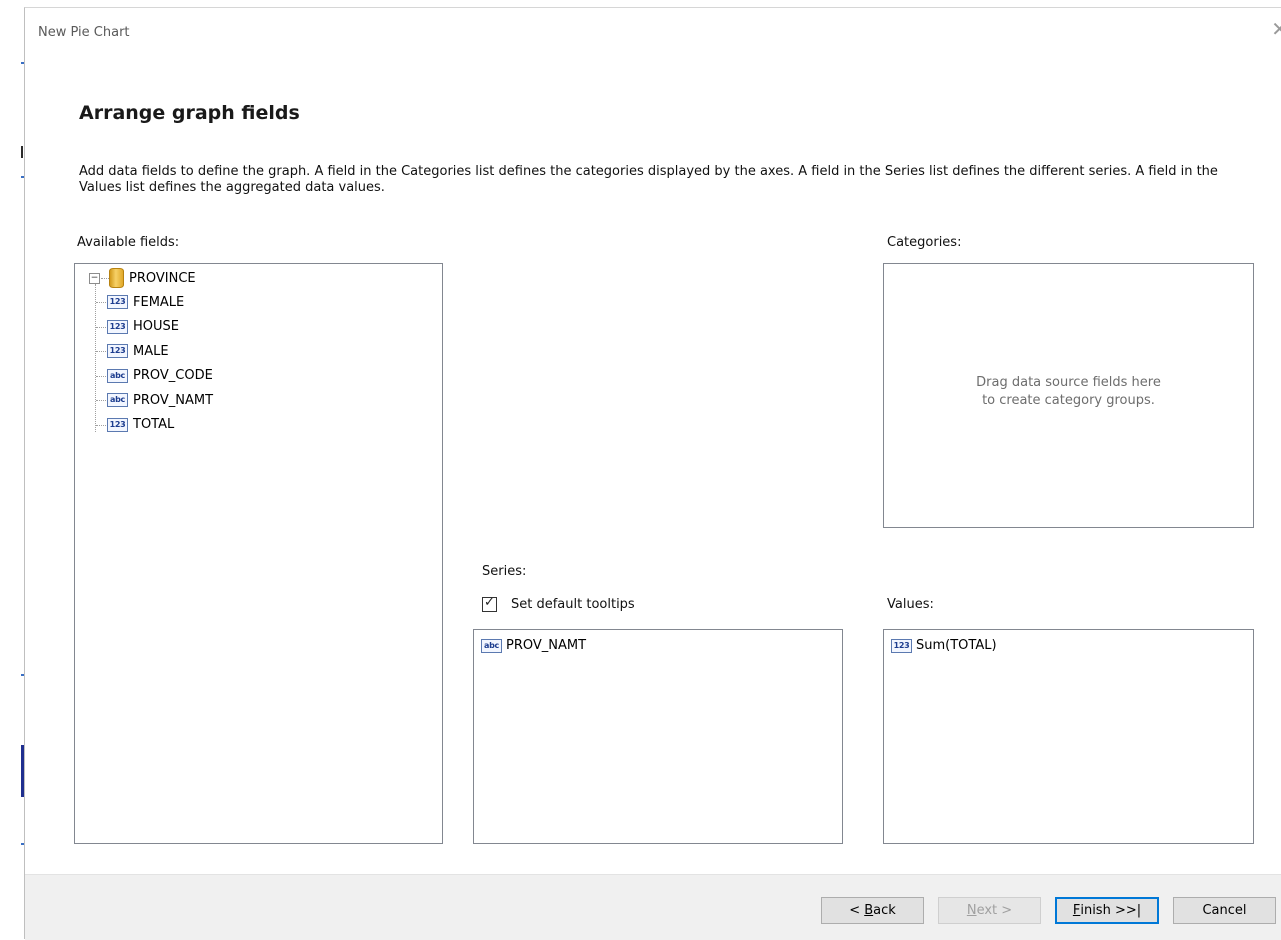 This screenshot has height=940, width=1281. I want to click on next-rest: ext >, so click(994, 910).